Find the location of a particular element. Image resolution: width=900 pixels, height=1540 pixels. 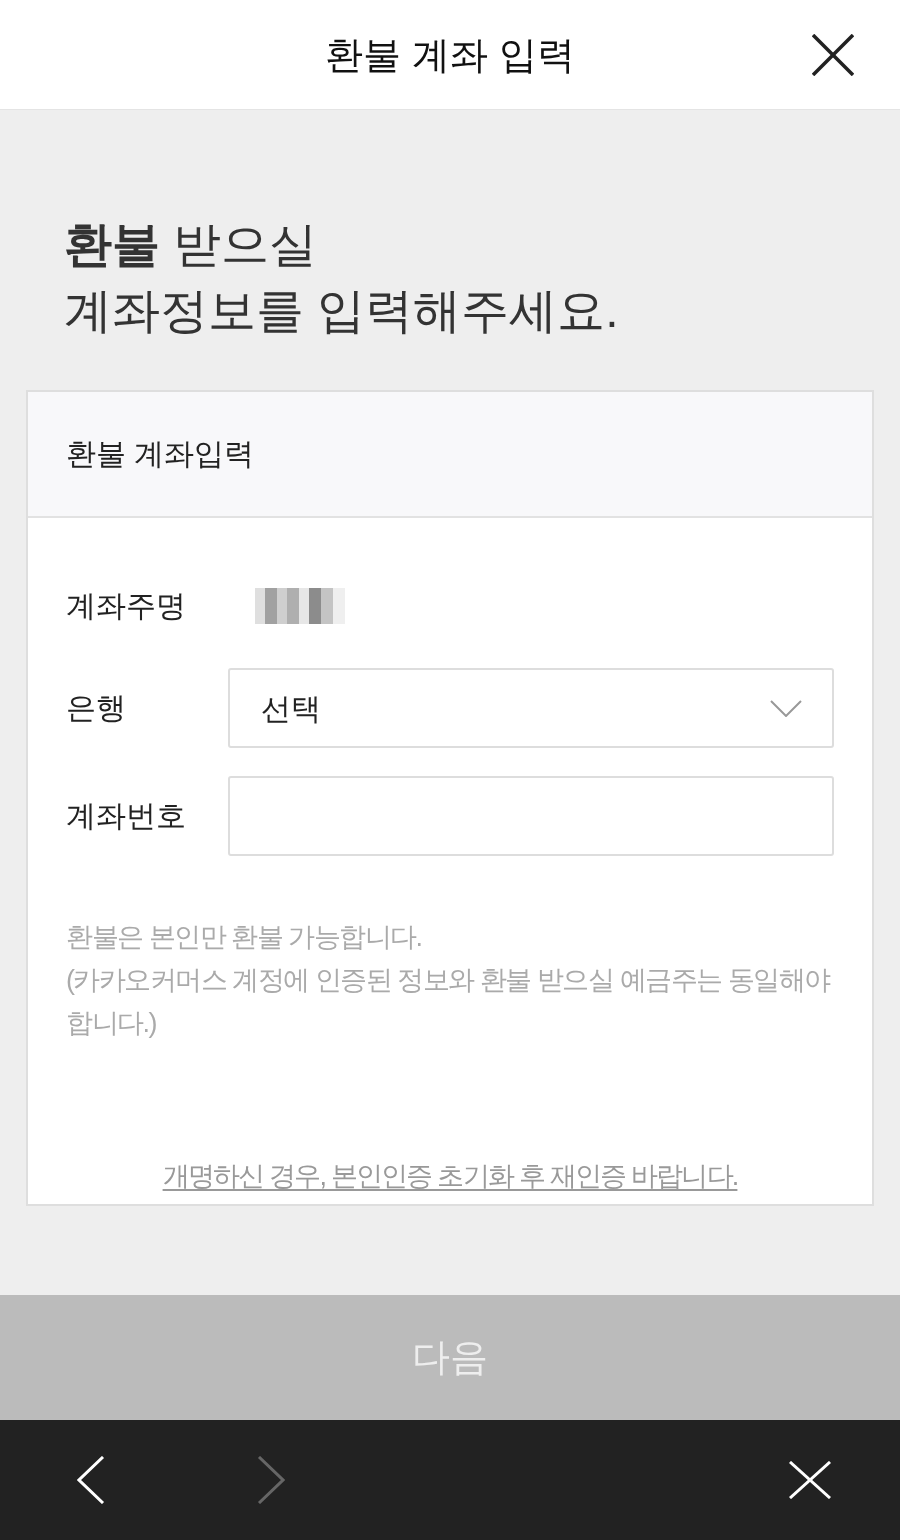

field-label: 계좌주명 is located at coordinates (126, 606).